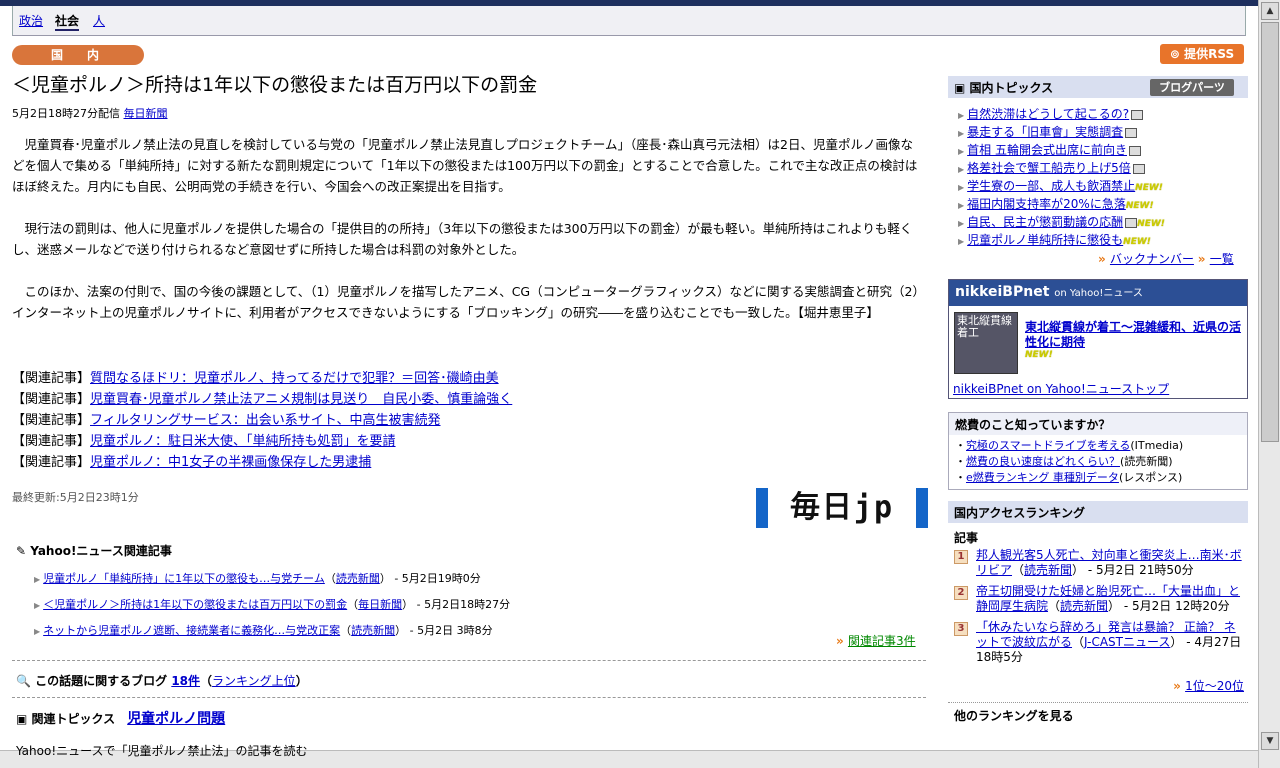 This screenshot has height=768, width=1280. What do you see at coordinates (1011, 88) in the screenshot?
I see `domestic-topics-title: 国内トピックス` at bounding box center [1011, 88].